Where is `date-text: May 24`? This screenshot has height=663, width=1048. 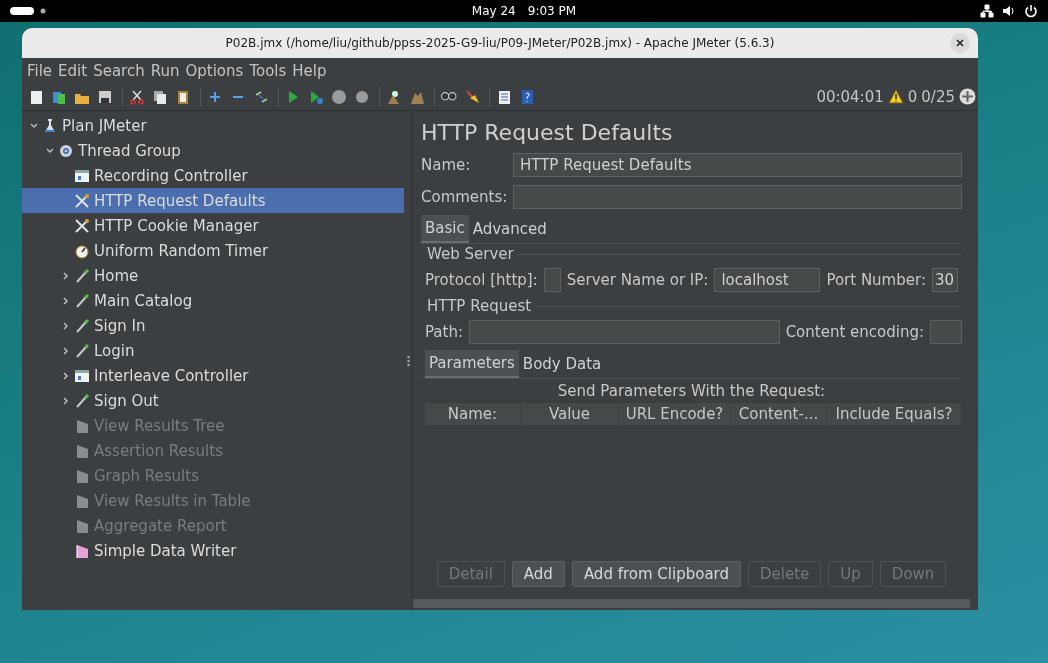
date-text: May 24 is located at coordinates (493, 11).